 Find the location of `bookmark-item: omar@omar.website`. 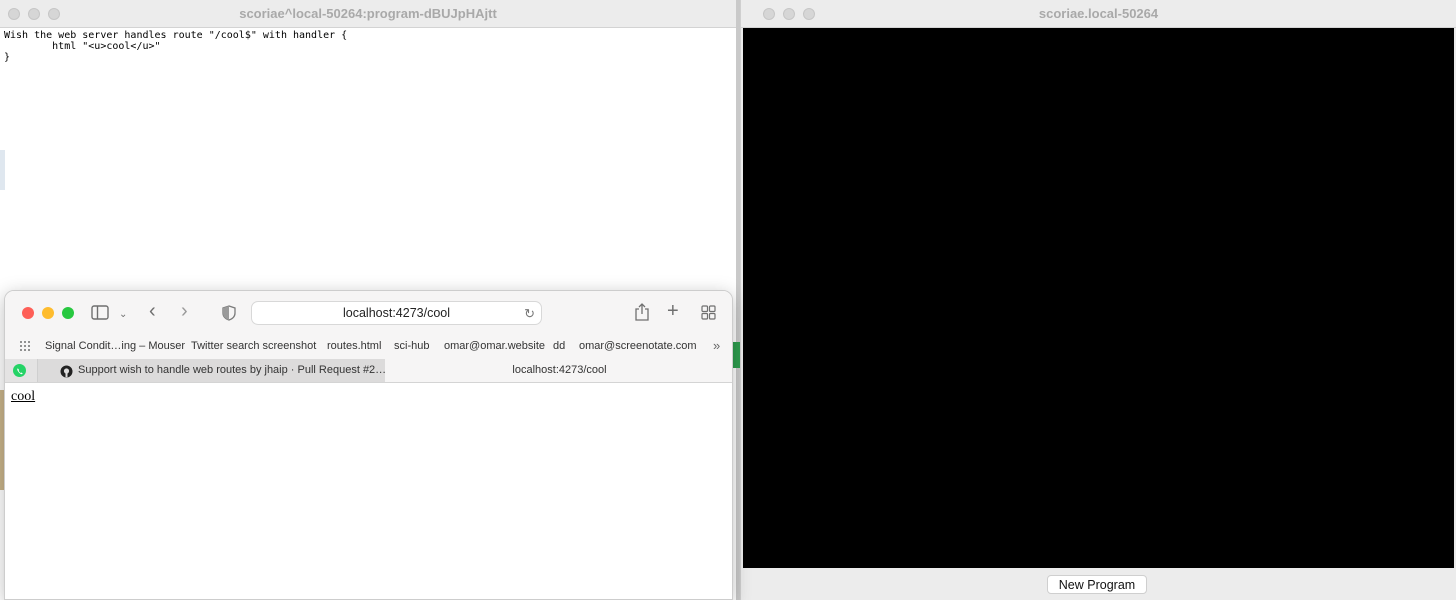

bookmark-item: omar@omar.website is located at coordinates (494, 346).